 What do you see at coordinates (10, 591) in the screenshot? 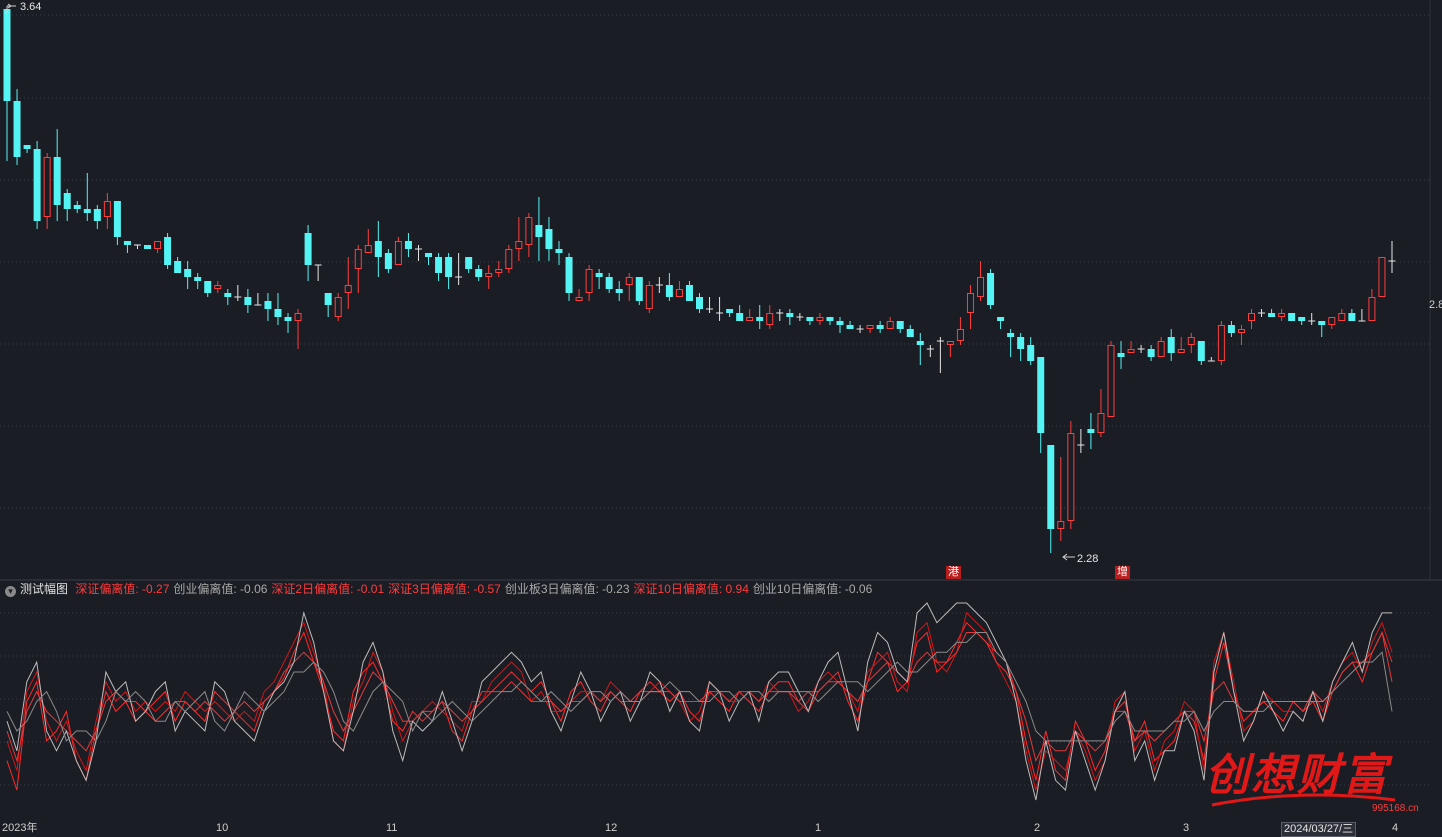
I see `chevron-down-icon: ▾` at bounding box center [10, 591].